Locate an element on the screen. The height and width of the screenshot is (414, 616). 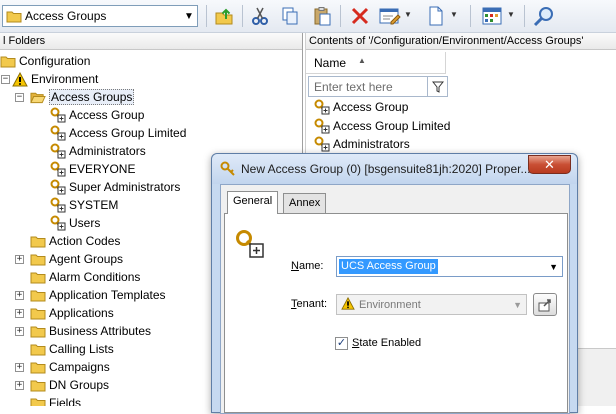
new-icon is located at coordinates (436, 16).